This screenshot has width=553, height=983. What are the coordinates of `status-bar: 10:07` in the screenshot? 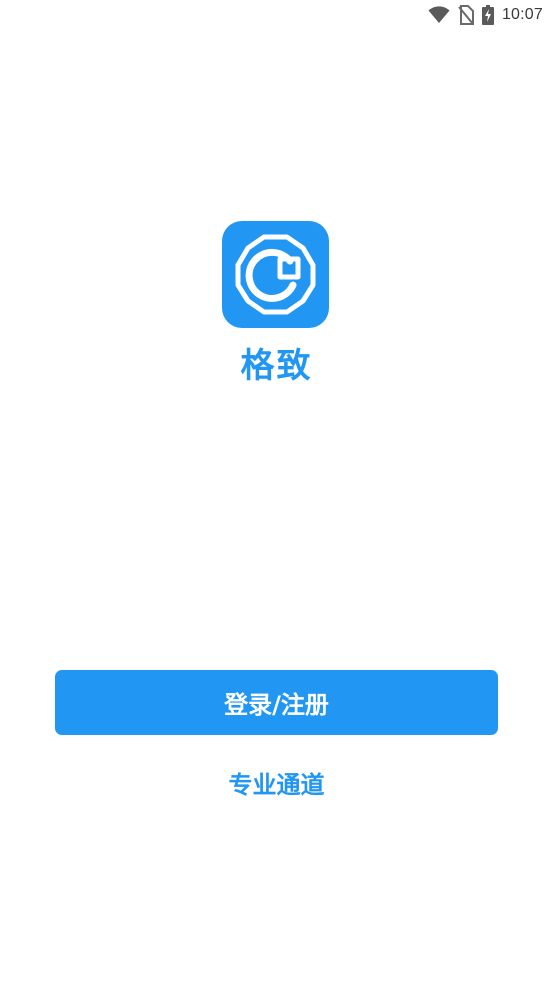 It's located at (276, 16).